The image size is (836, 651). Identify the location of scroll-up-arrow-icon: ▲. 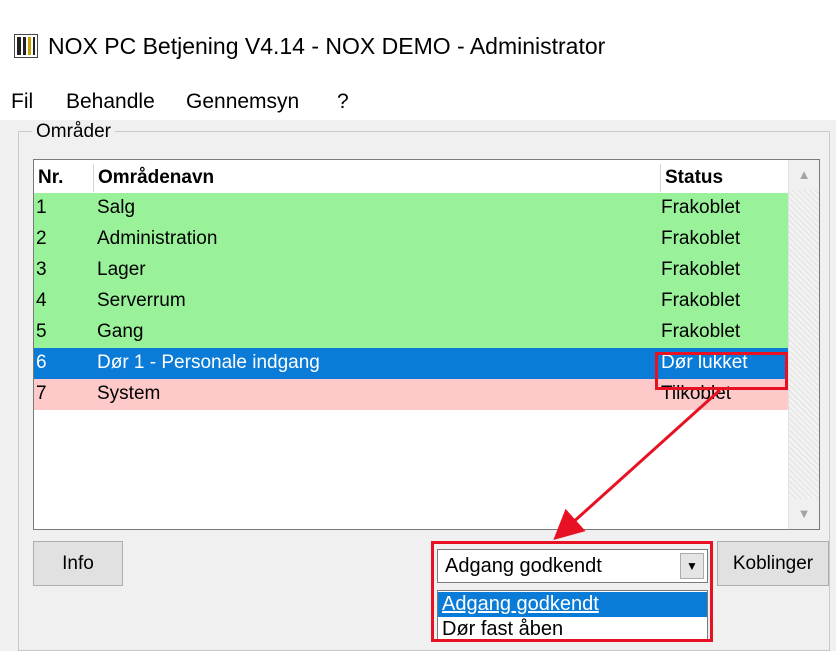
(804, 175).